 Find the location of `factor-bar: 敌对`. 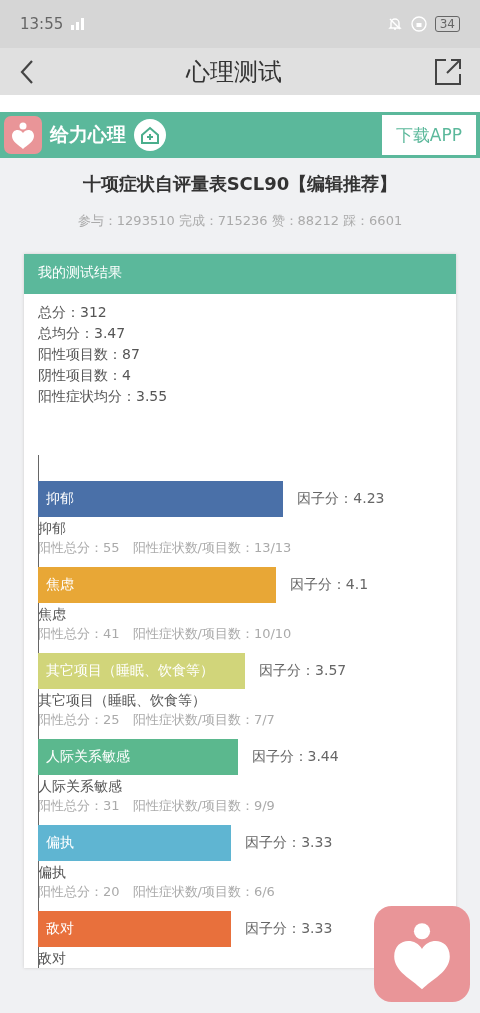

factor-bar: 敌对 is located at coordinates (135, 929).